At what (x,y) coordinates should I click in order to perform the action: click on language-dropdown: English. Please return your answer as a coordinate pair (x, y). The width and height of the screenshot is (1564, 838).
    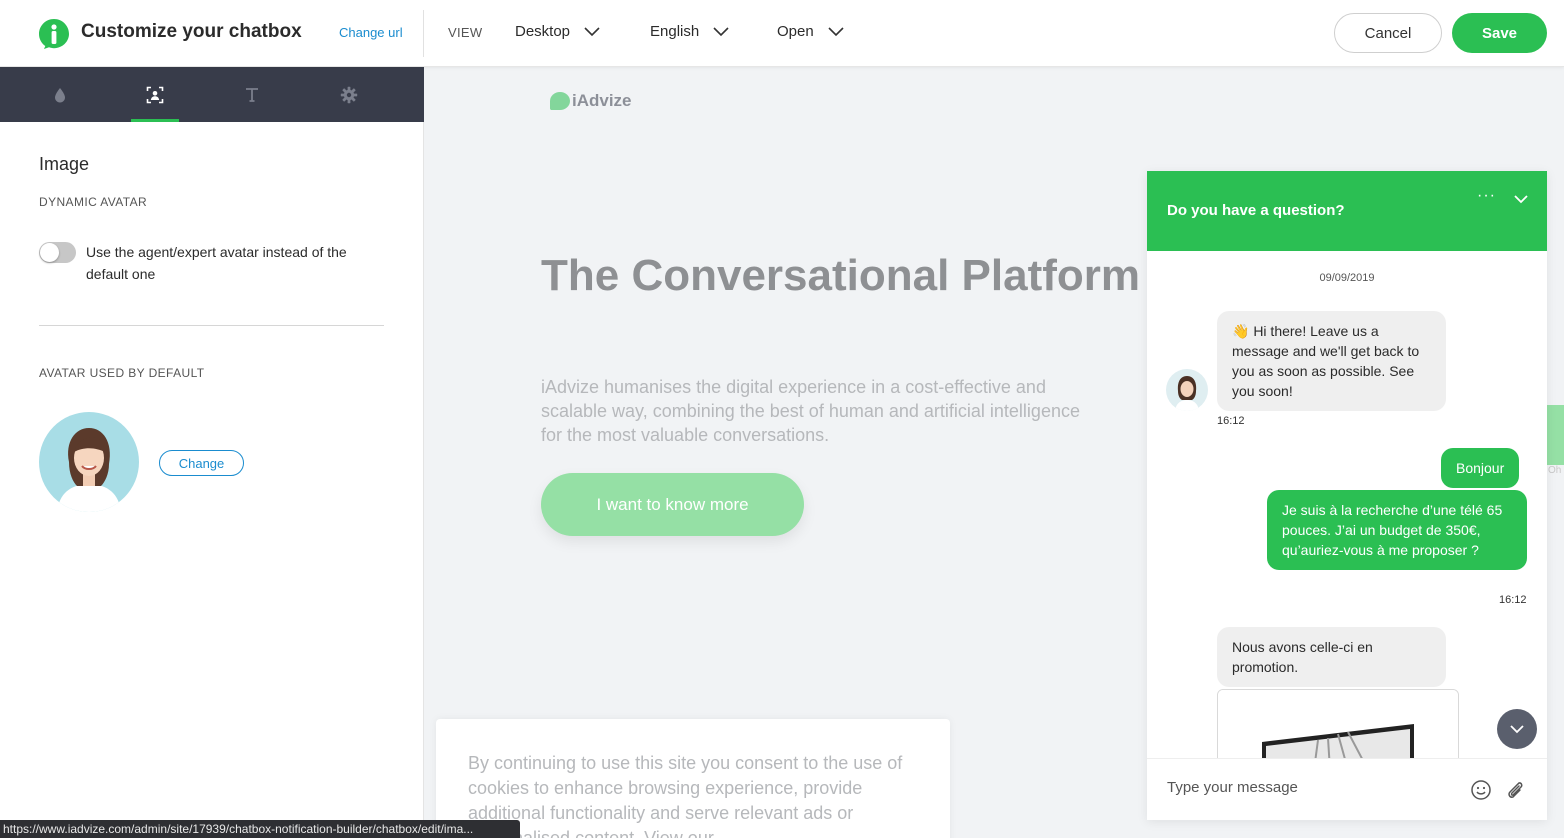
    Looking at the image, I should click on (689, 31).